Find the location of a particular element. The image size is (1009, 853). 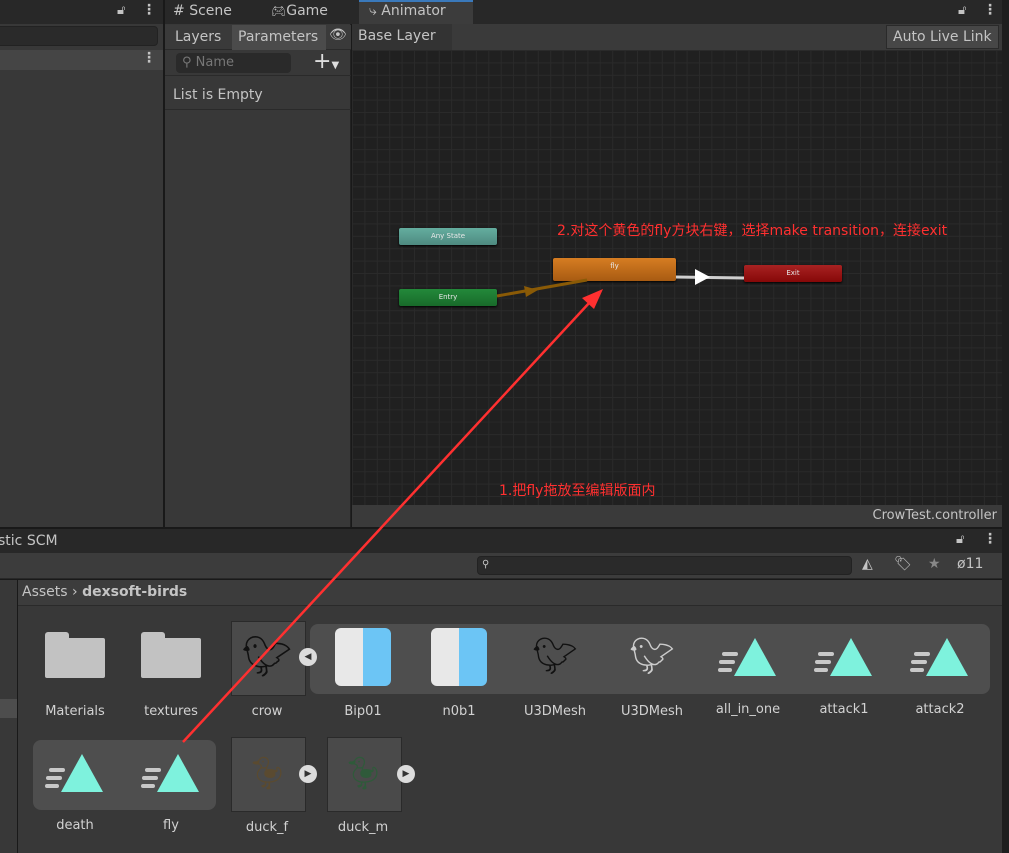

asset-duck-m: 🦆︎ duck_m is located at coordinates (363, 791).